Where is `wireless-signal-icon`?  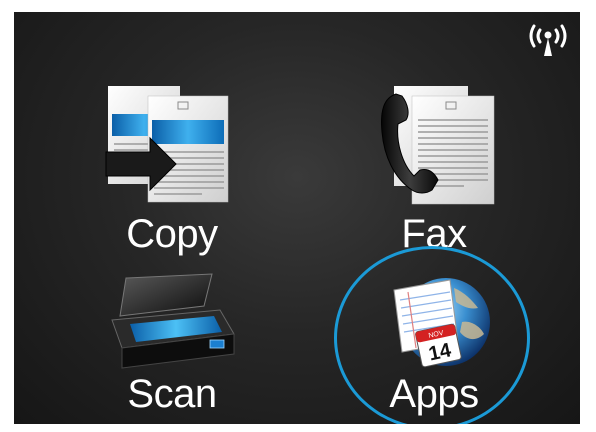
wireless-signal-icon is located at coordinates (548, 38).